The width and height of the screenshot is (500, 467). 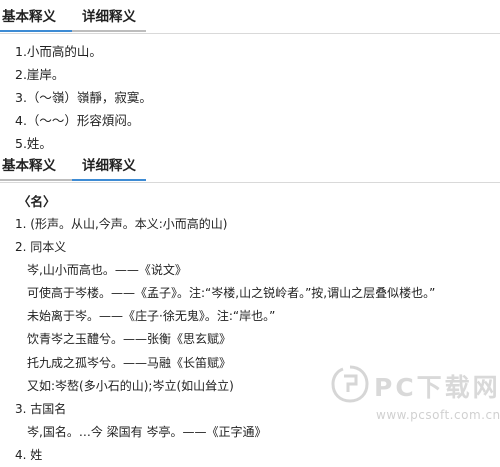 I want to click on sense-item: 4. 姓, so click(x=29, y=454).